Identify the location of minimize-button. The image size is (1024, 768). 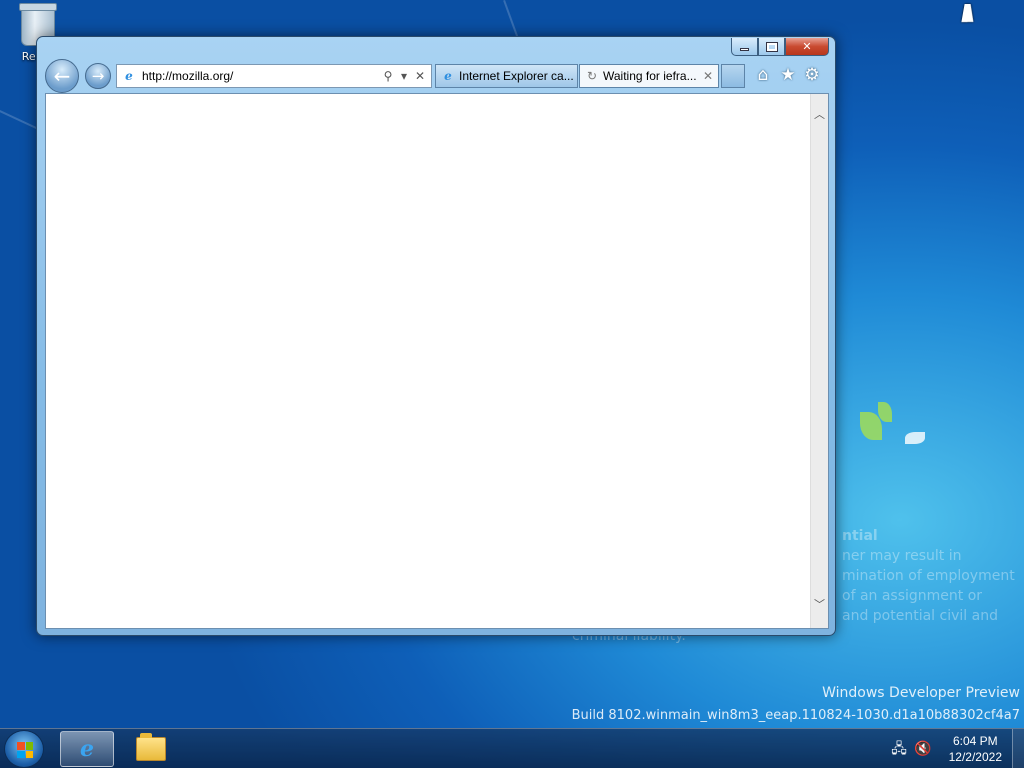
(744, 47).